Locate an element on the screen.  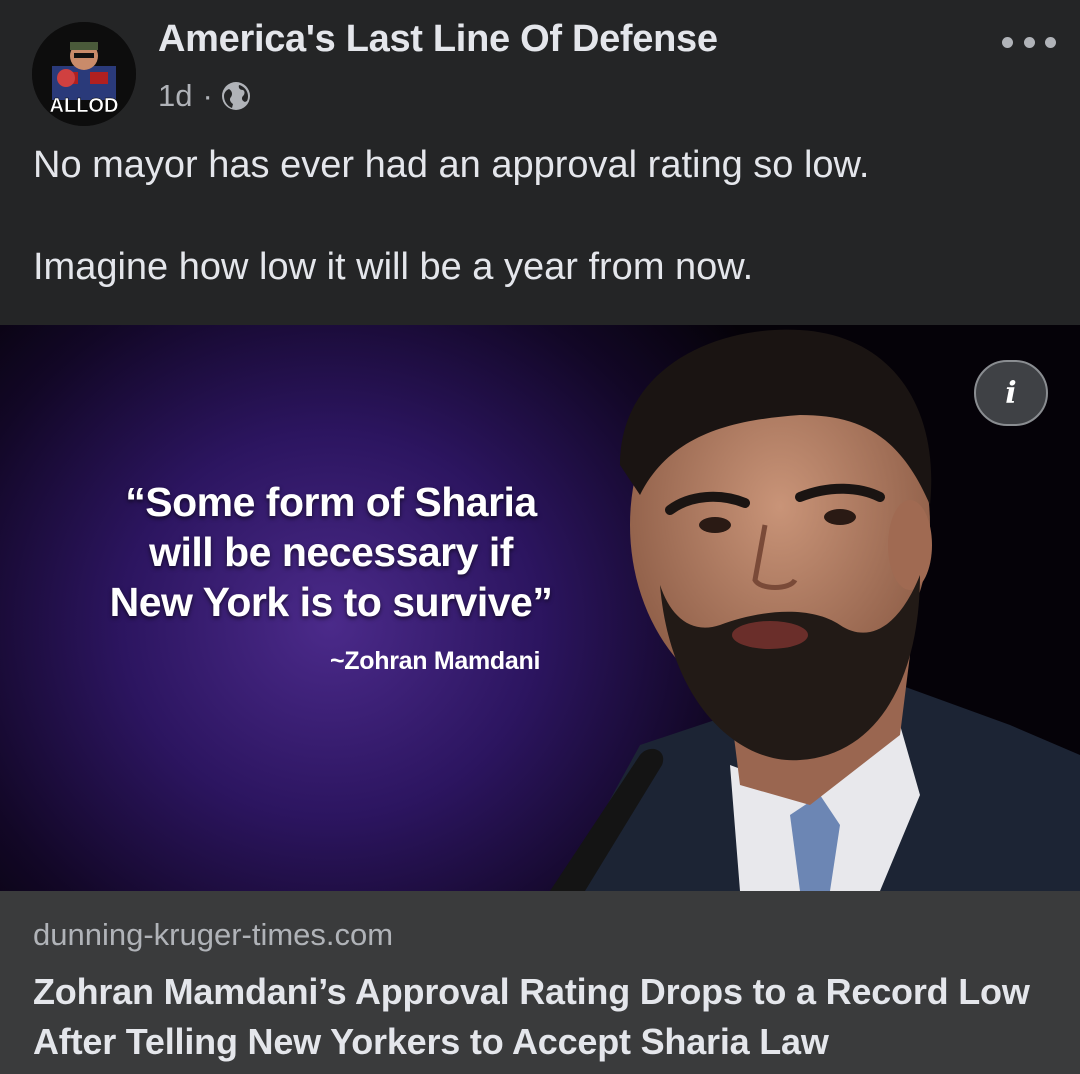
quote-line: New York is to survive” is located at coordinates (331, 602).